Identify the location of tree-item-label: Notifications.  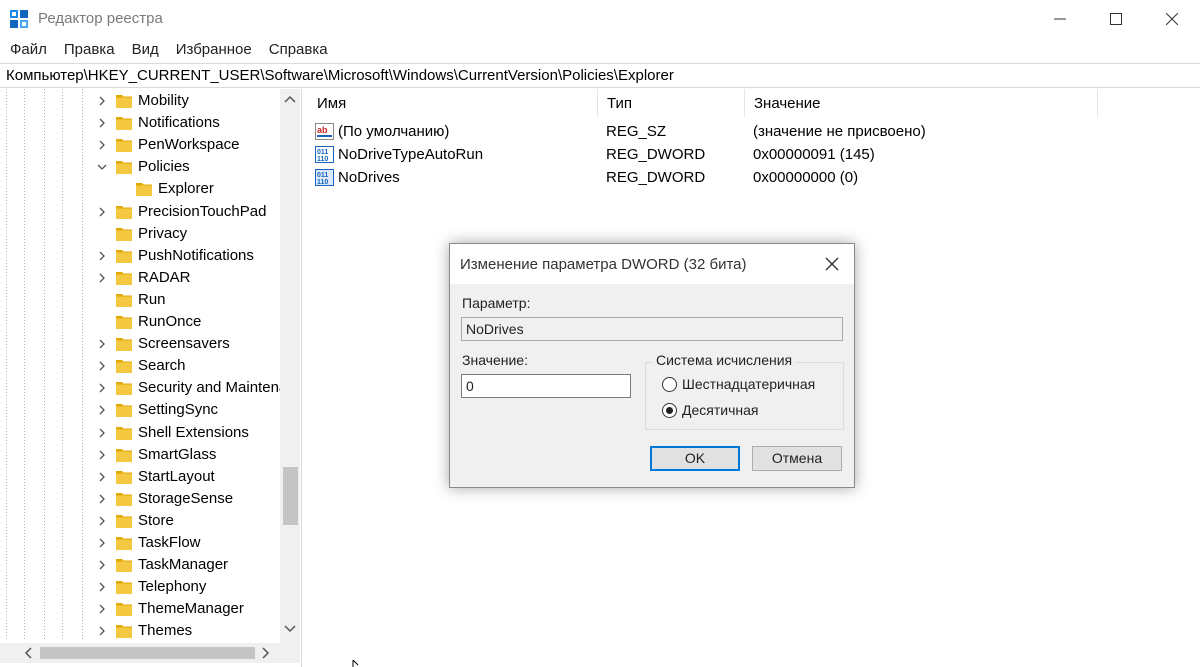
(179, 123).